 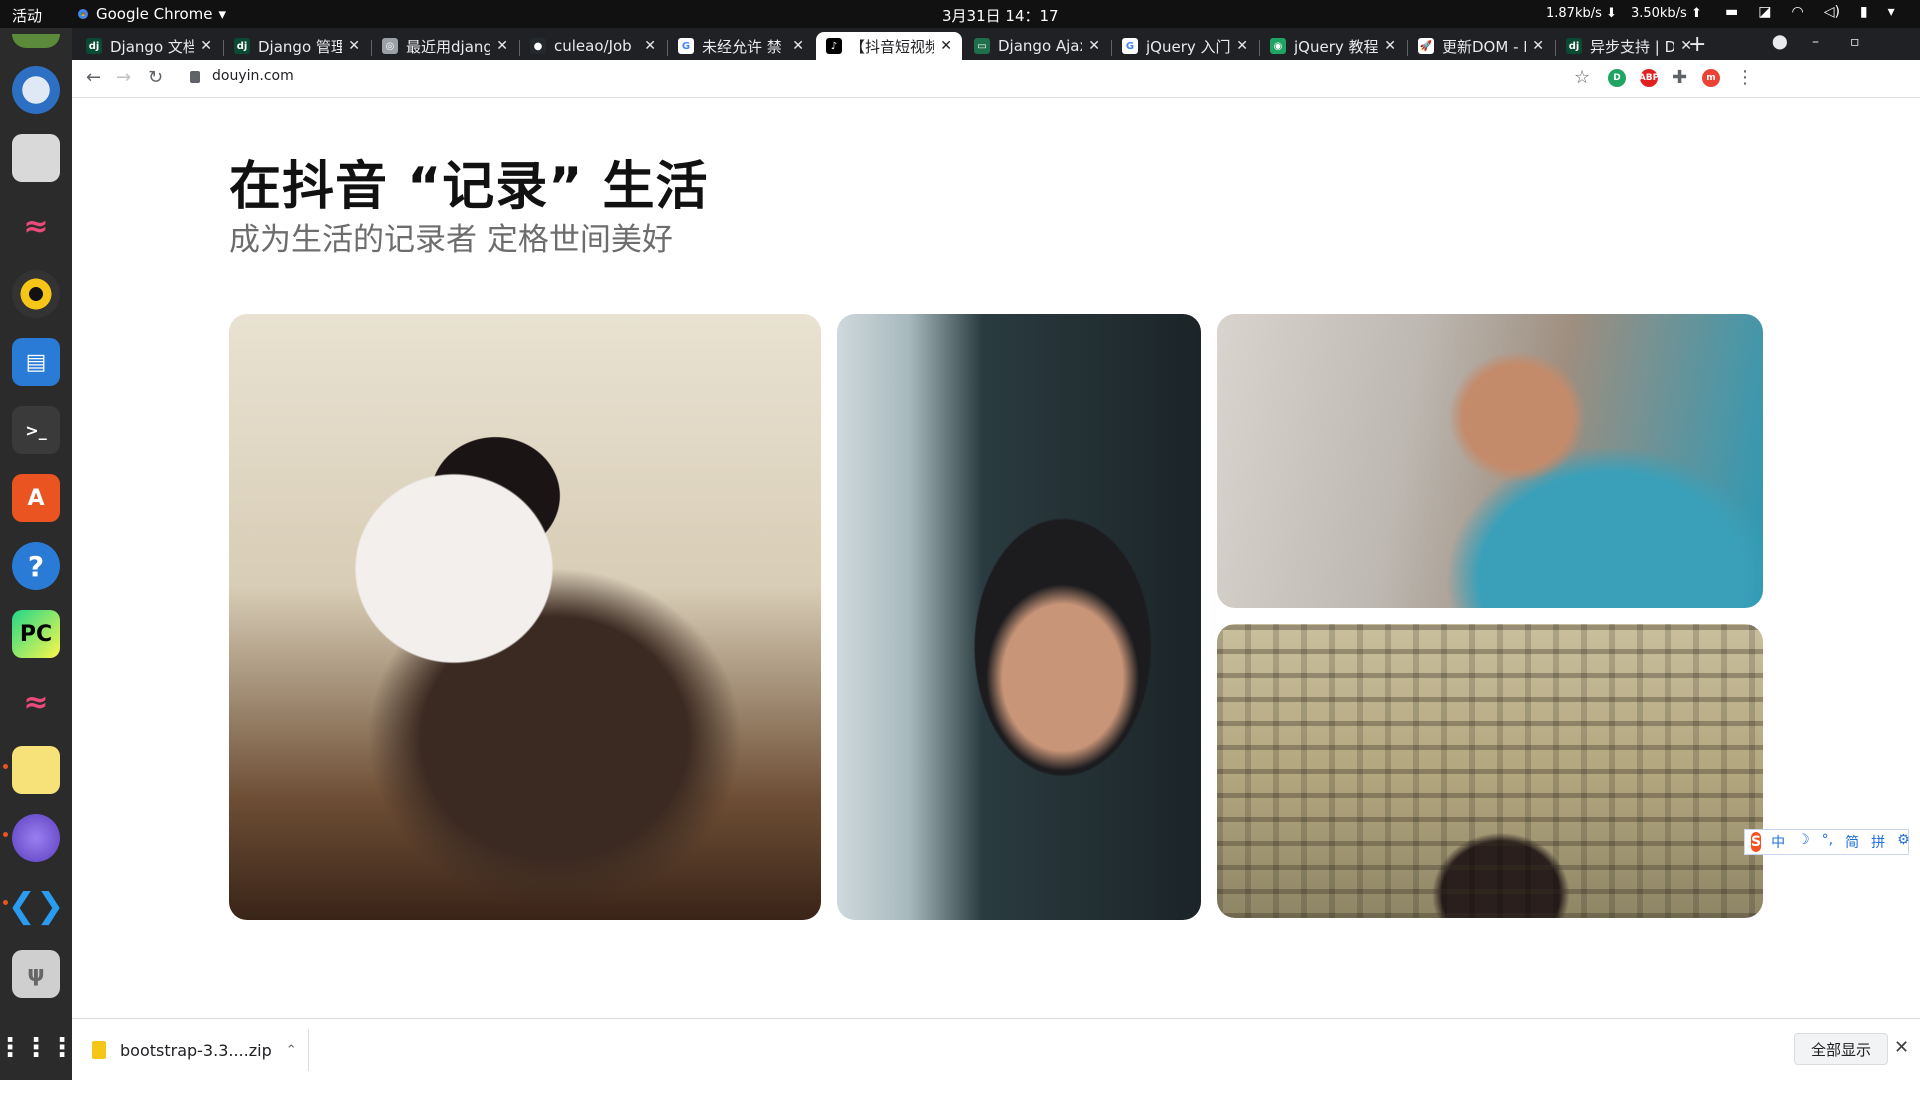 I want to click on software-center-icon: A, so click(x=36, y=498).